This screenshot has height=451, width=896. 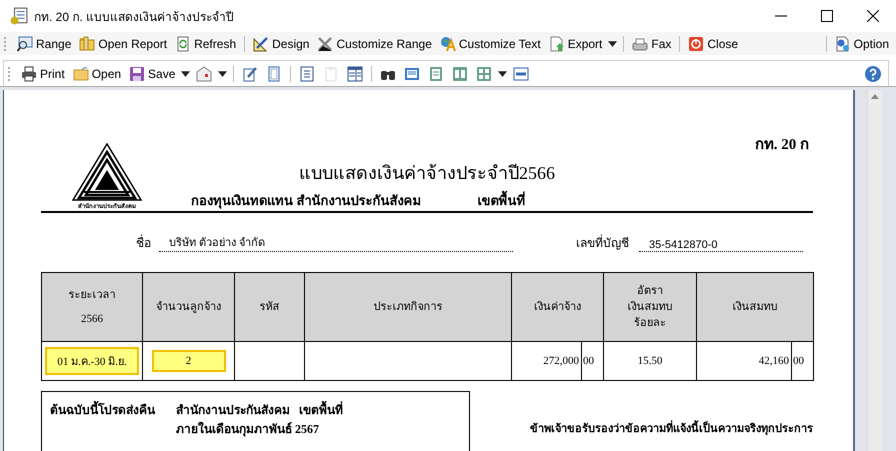 I want to click on toolbar-button: Print, so click(x=43, y=74).